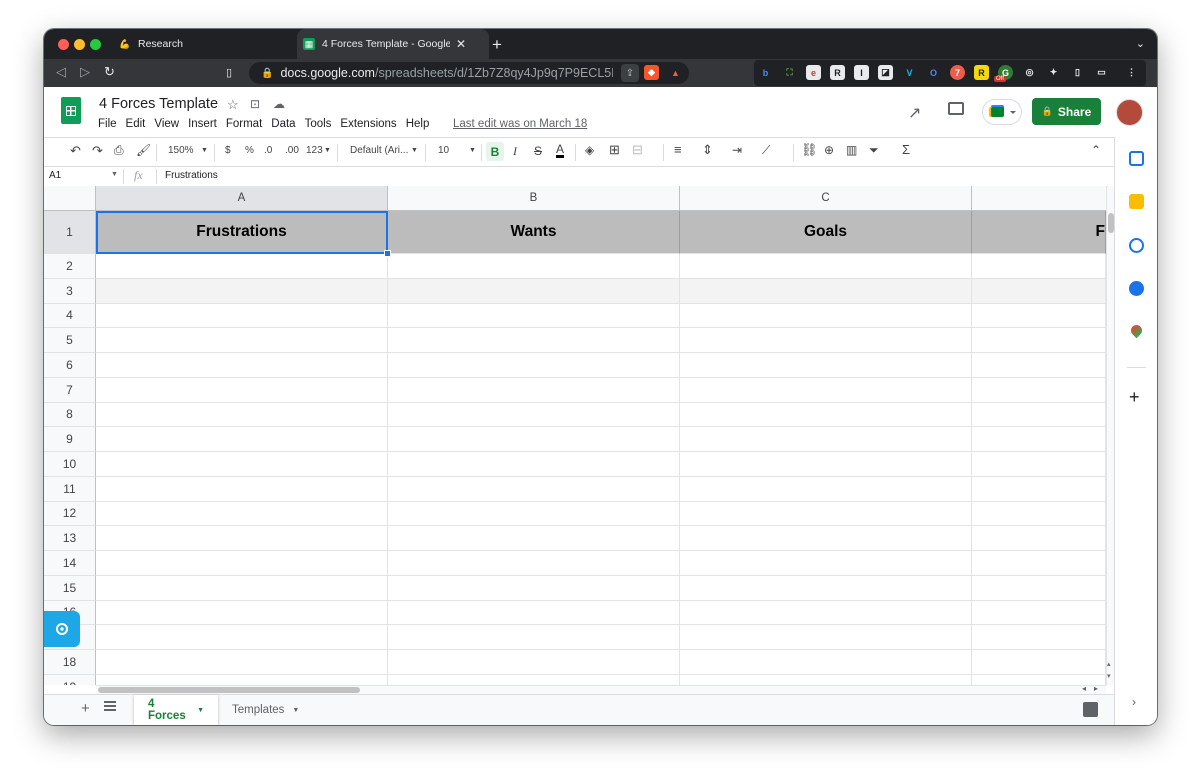  I want to click on row-header: 6, so click(70, 365).